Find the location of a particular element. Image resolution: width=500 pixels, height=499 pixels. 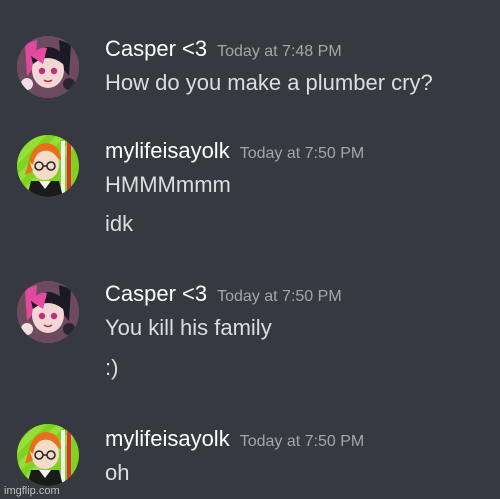

message-header: Casper <3 Today at 7:50 PM is located at coordinates (223, 294).